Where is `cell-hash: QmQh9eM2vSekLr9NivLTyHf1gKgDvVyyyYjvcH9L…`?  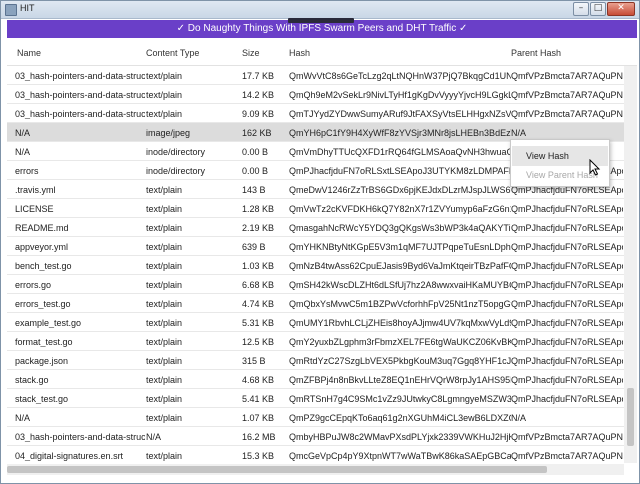
cell-hash: QmQh9eM2vSekLr9NivLTyHf1gKgDvVyyyYjvcH9L… is located at coordinates (400, 95).